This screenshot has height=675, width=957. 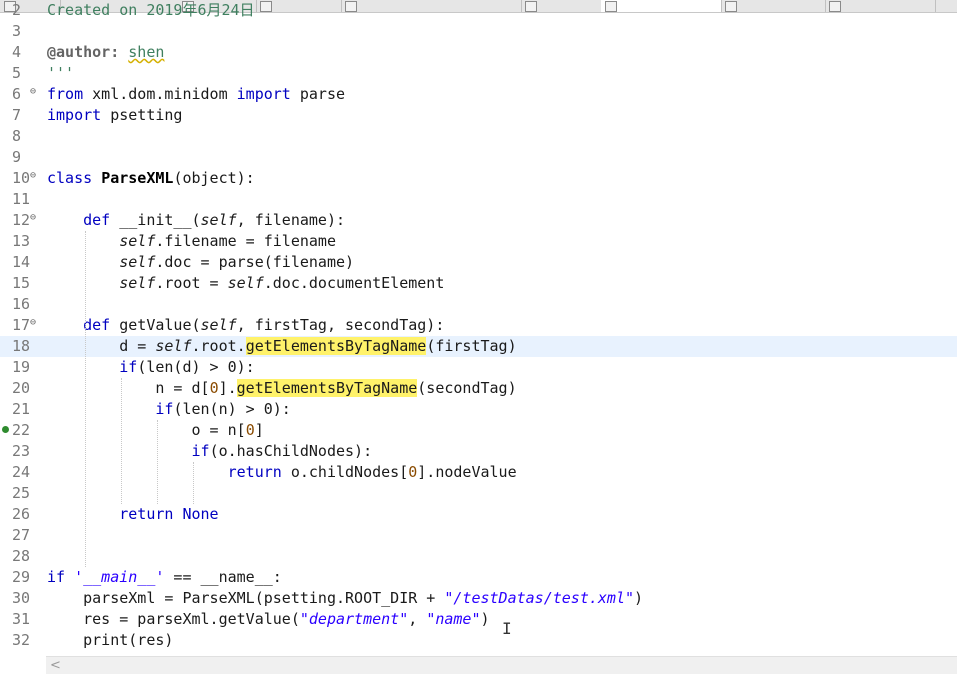 I want to click on line-gutter: 19, so click(x=23, y=367).